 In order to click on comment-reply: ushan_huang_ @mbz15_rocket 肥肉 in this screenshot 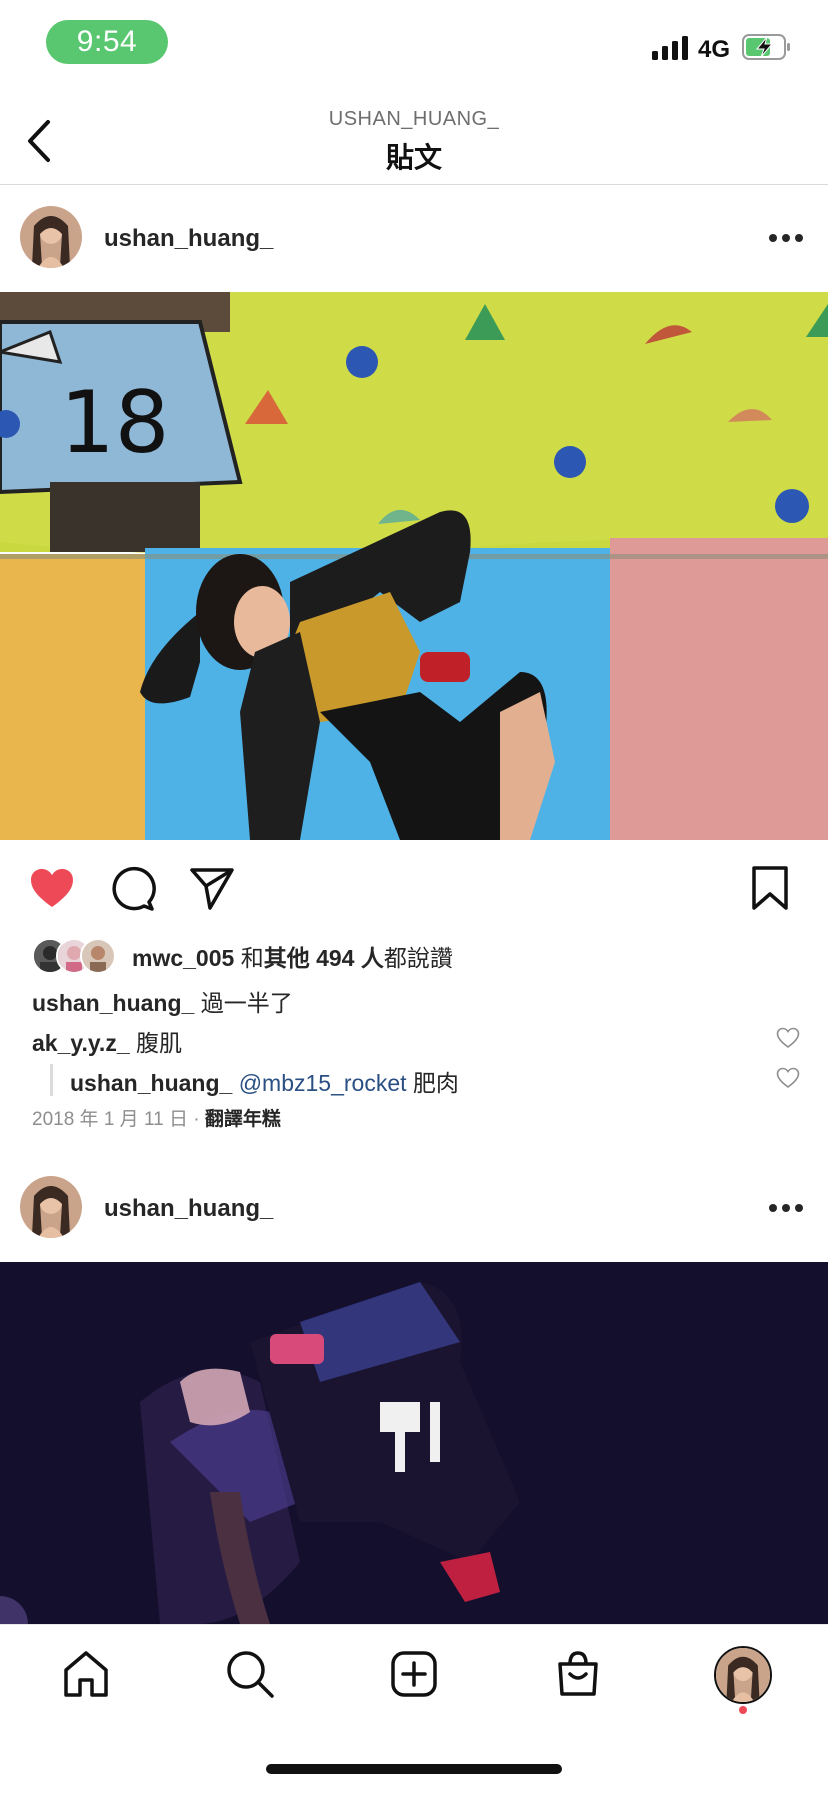, I will do `click(264, 1081)`.